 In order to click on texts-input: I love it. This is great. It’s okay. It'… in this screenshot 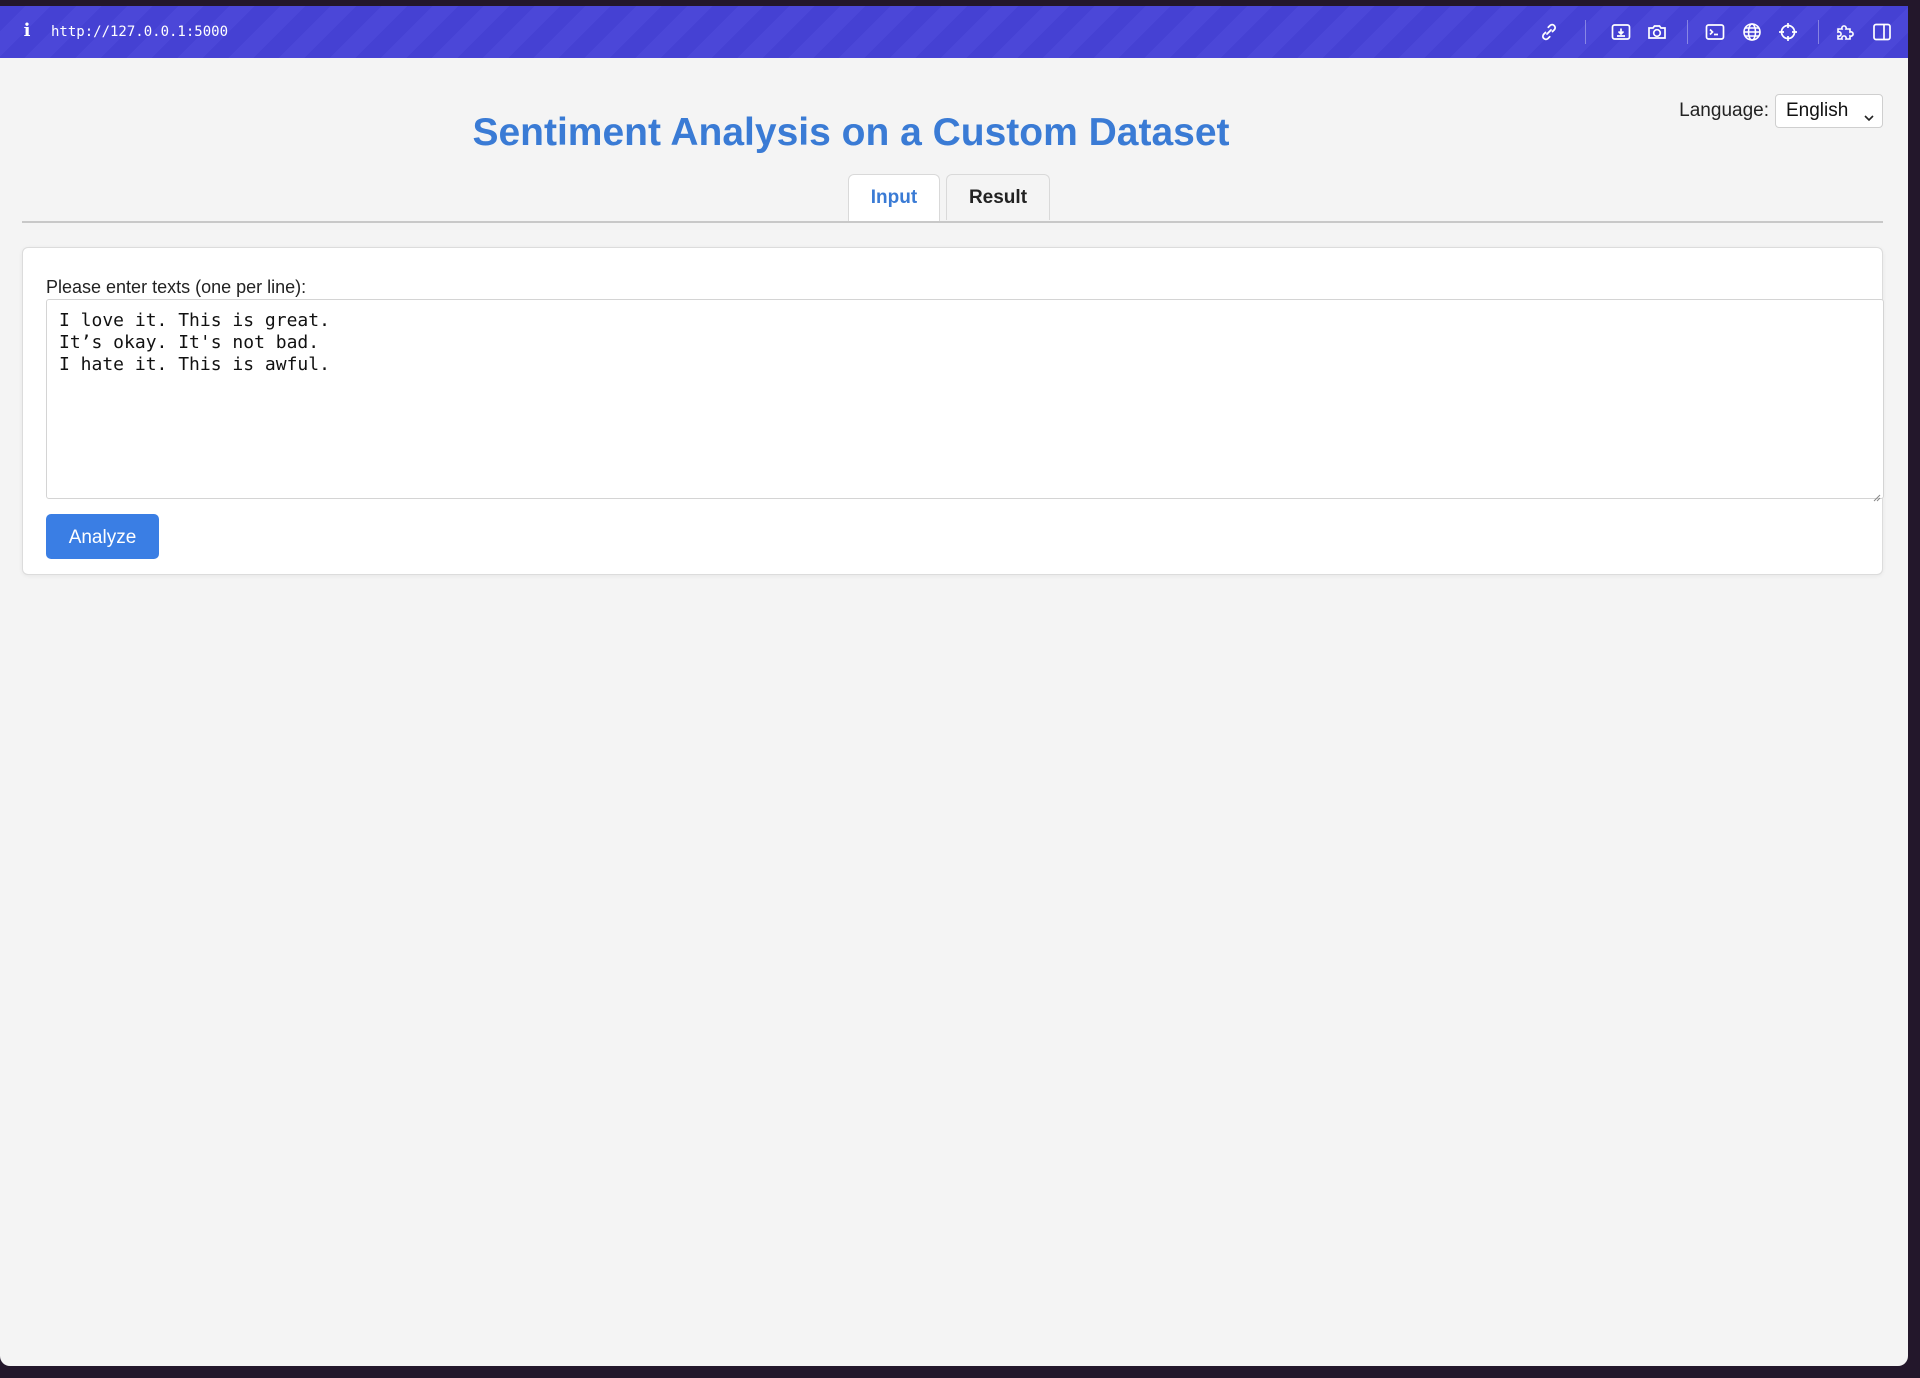, I will do `click(965, 400)`.